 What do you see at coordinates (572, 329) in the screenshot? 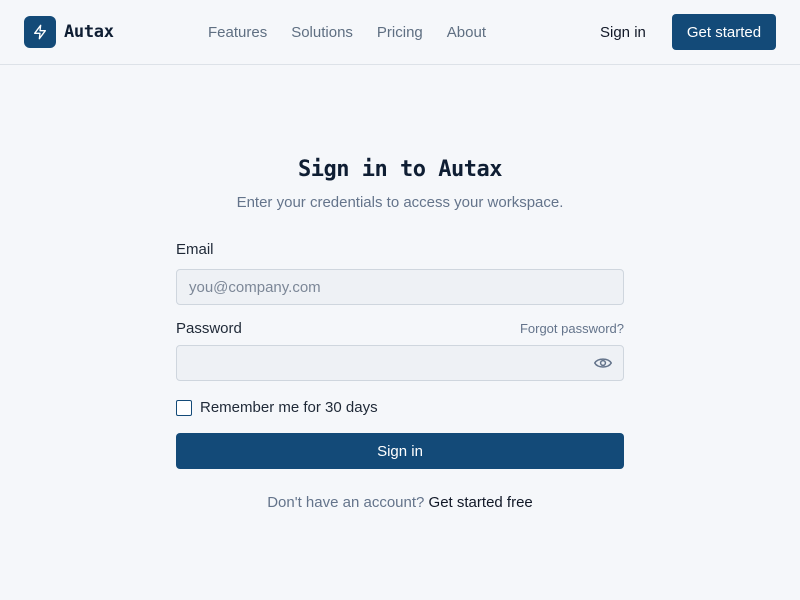
I see `forgot-password-link: Forgot password?` at bounding box center [572, 329].